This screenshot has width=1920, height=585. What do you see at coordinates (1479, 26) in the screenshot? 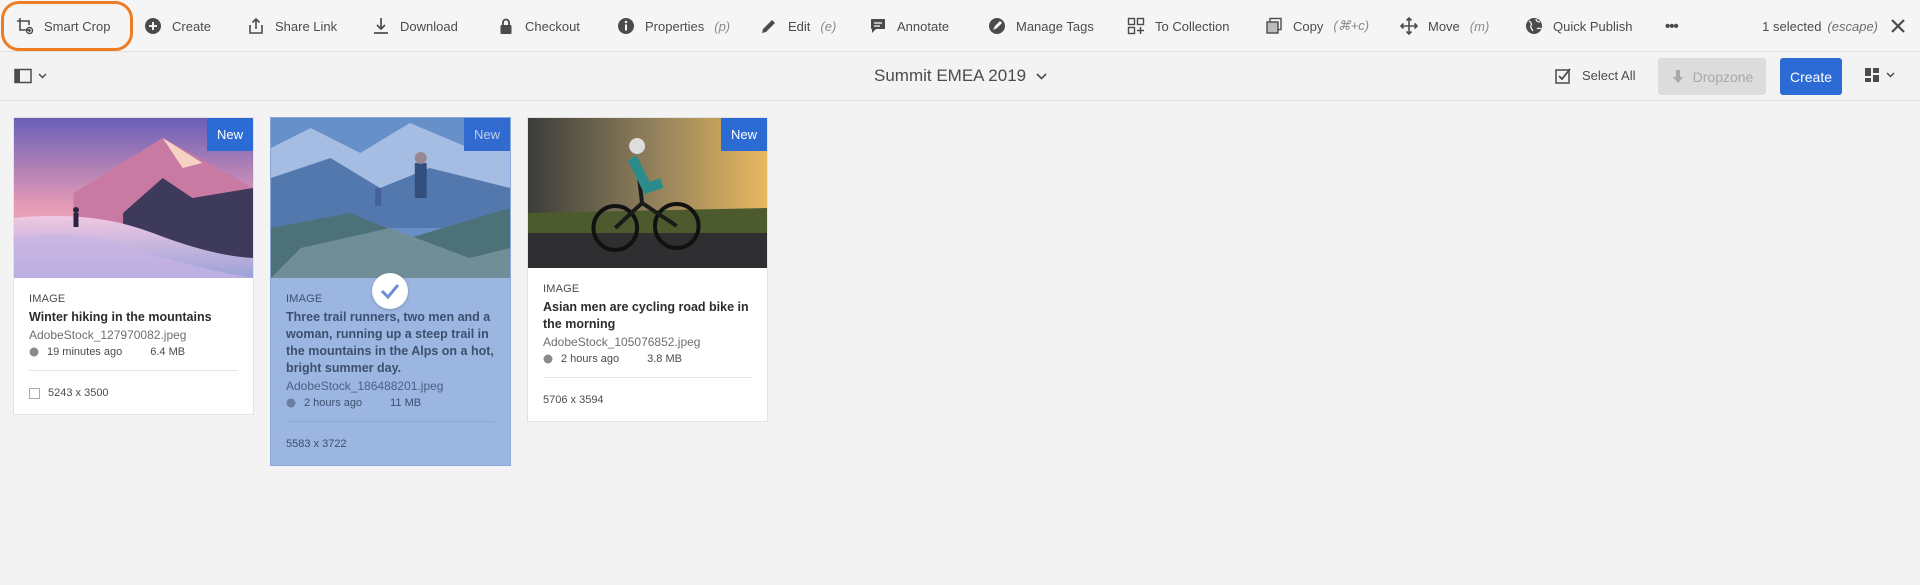
I see `move-shortcut: (m)` at bounding box center [1479, 26].